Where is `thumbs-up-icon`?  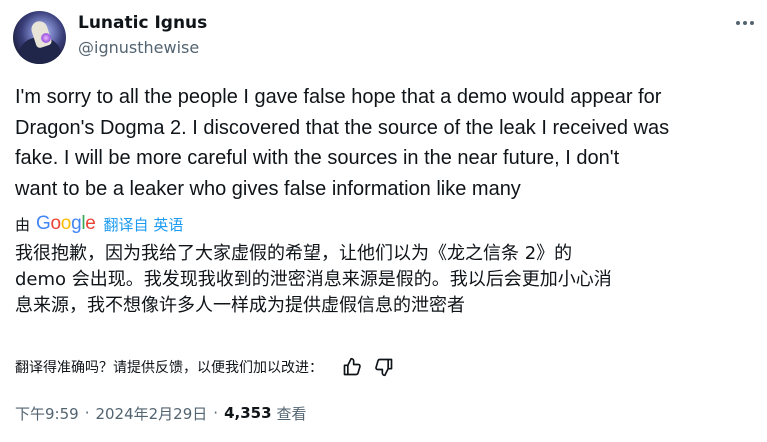
thumbs-up-icon is located at coordinates (352, 366).